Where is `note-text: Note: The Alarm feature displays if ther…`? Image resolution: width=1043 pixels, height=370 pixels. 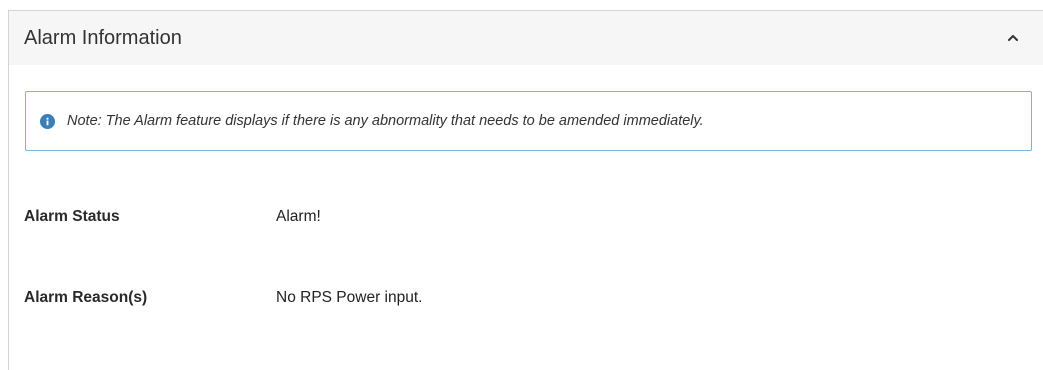
note-text: Note: The Alarm feature displays if ther… is located at coordinates (385, 121).